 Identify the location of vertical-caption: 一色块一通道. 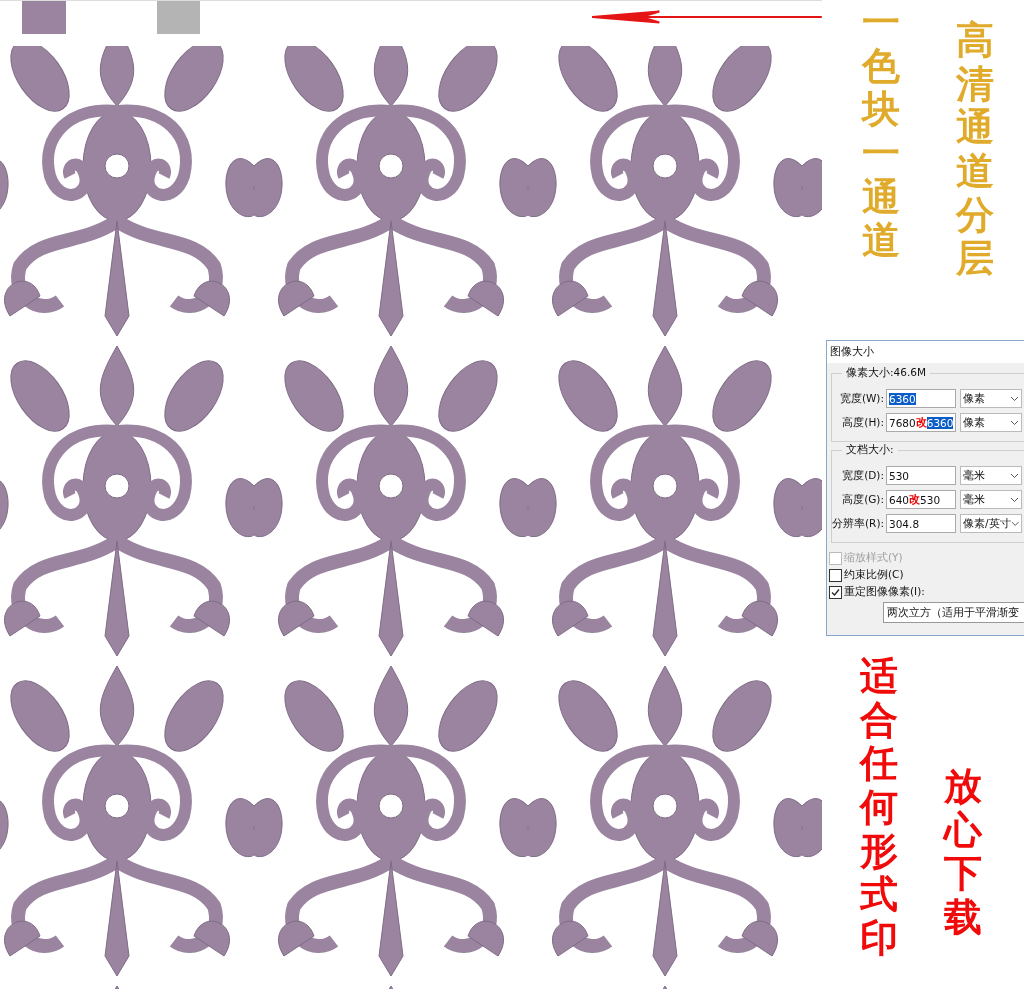
(881, 132).